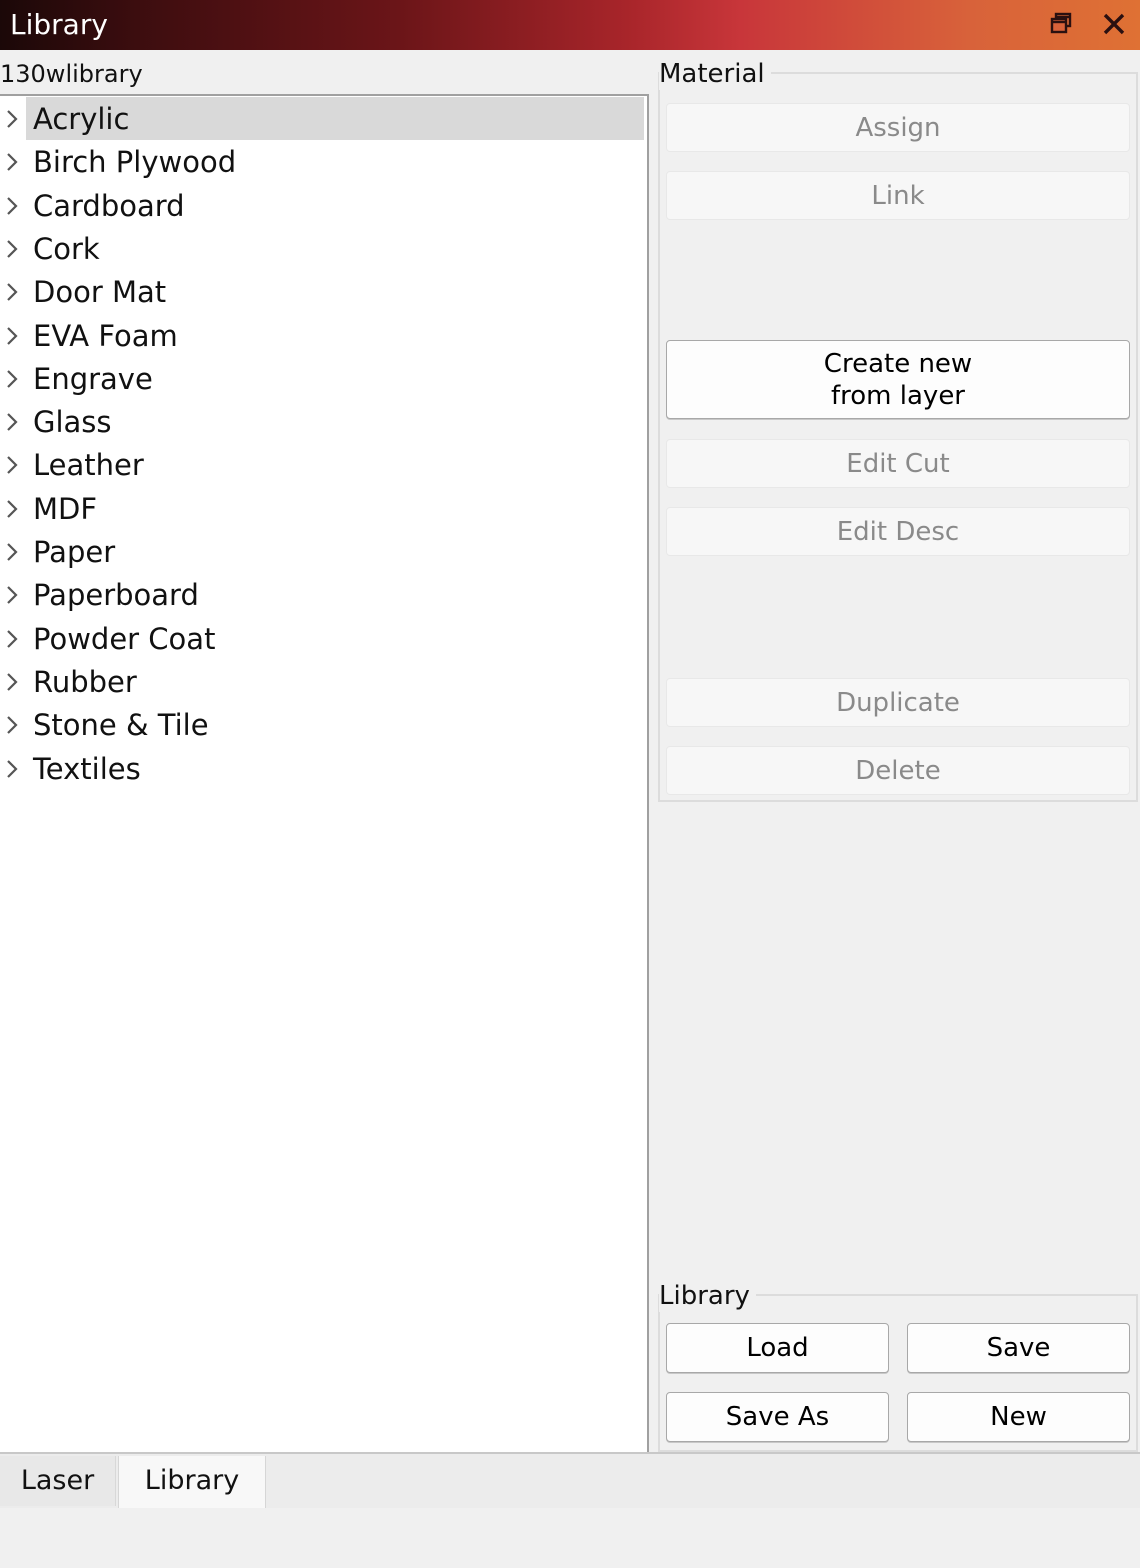 The image size is (1140, 1568). What do you see at coordinates (323, 291) in the screenshot?
I see `tree-item: Door Mat` at bounding box center [323, 291].